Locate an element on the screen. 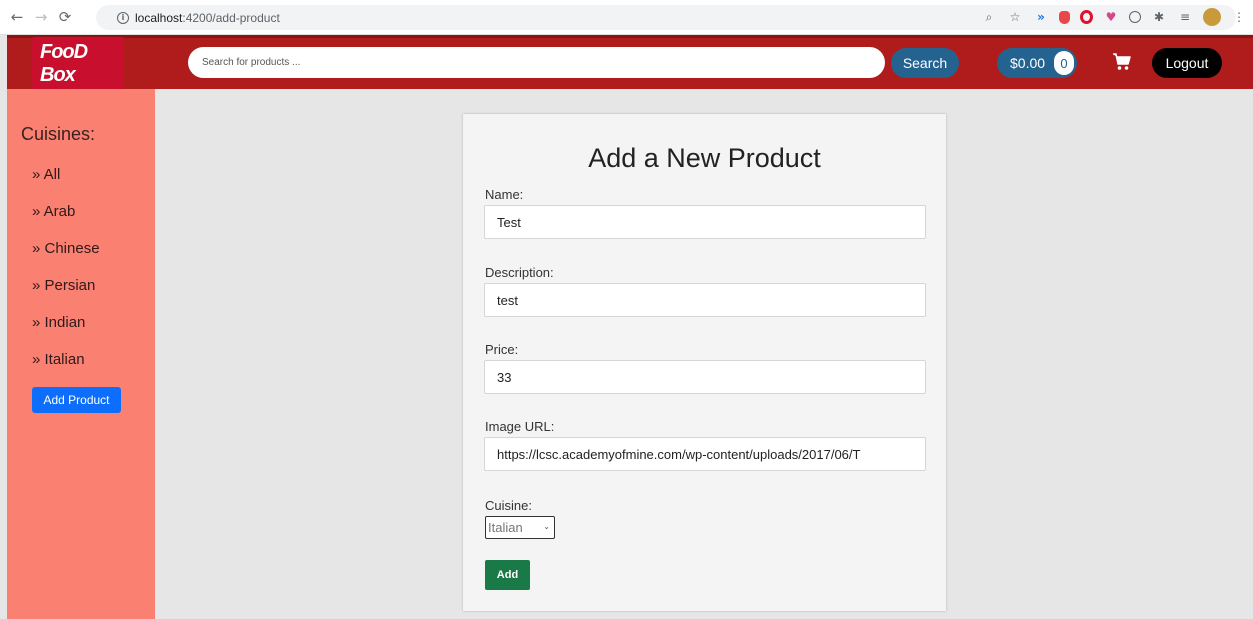 This screenshot has height=619, width=1253. logo-text: FooD Box is located at coordinates (78, 64).